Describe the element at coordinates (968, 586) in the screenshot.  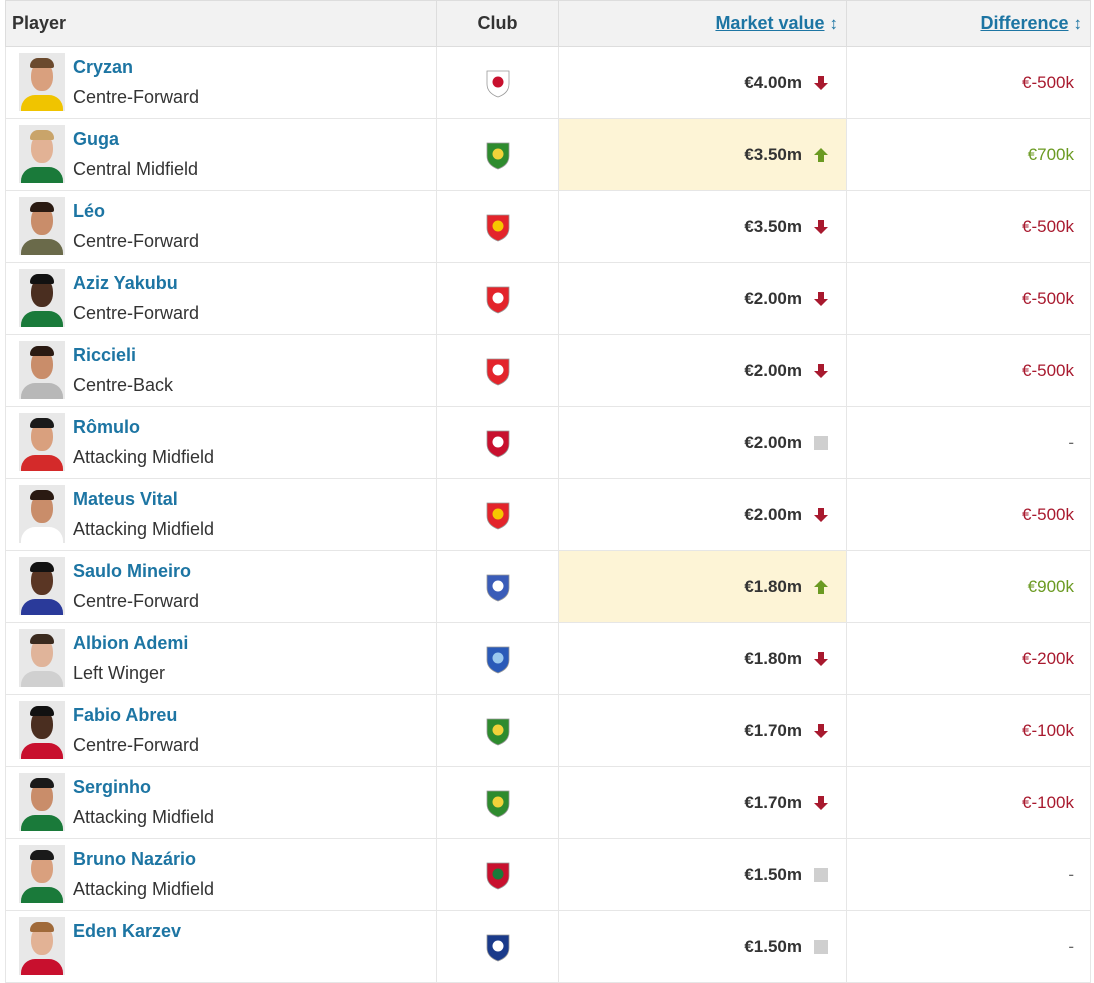
I see `difference-cell: €900k` at that location.